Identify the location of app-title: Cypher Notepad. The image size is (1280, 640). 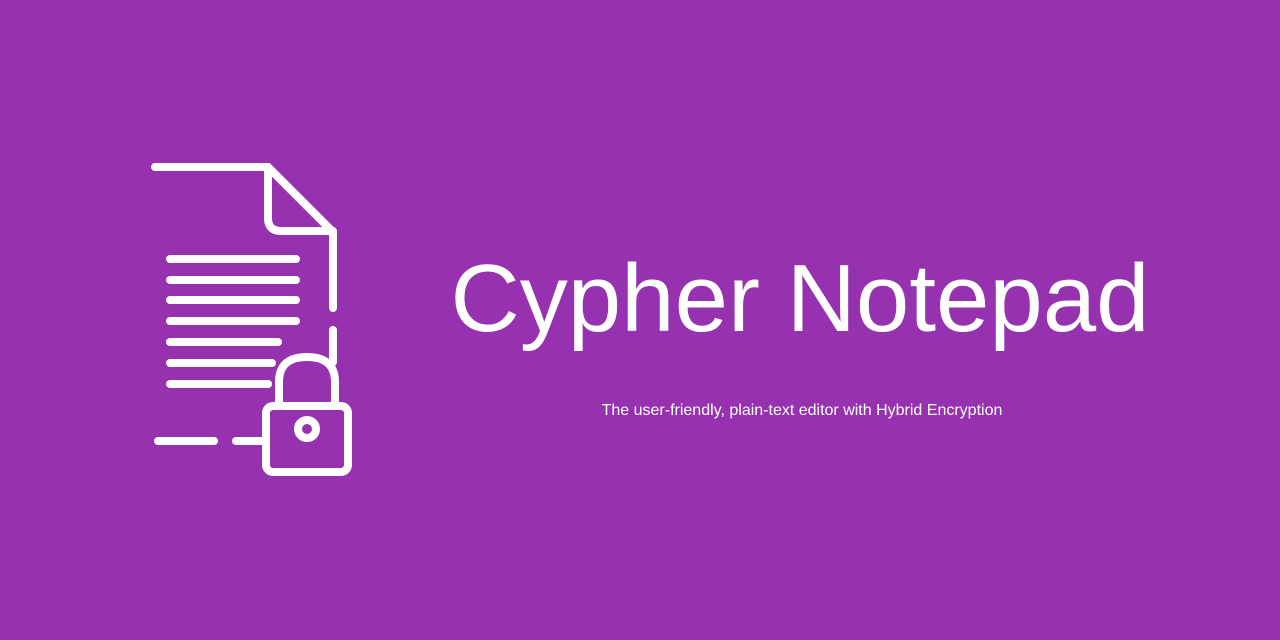
(800, 298).